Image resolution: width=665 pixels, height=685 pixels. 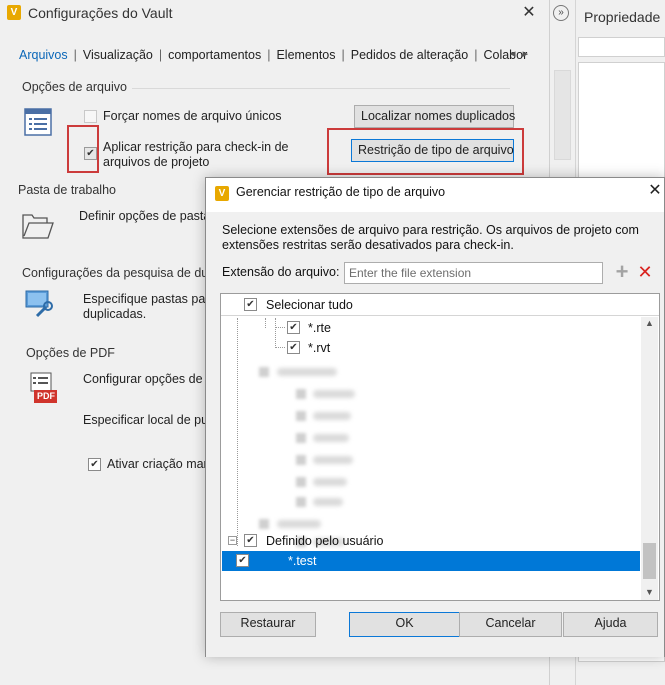 What do you see at coordinates (115, 314) in the screenshot?
I see `duplicate-search-line2: duplicadas.` at bounding box center [115, 314].